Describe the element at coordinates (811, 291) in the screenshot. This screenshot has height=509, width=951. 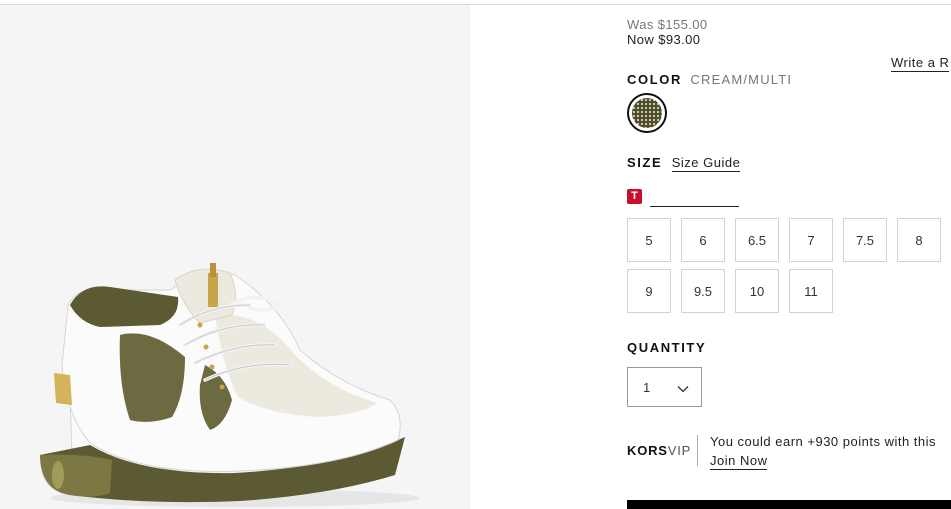
I see `size-option: 11` at that location.